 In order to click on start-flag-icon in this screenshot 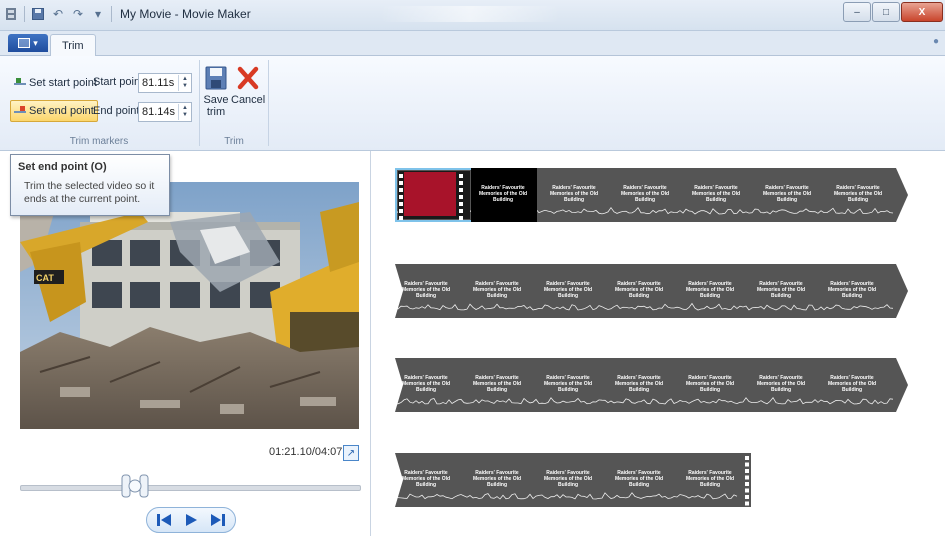, I will do `click(20, 83)`.